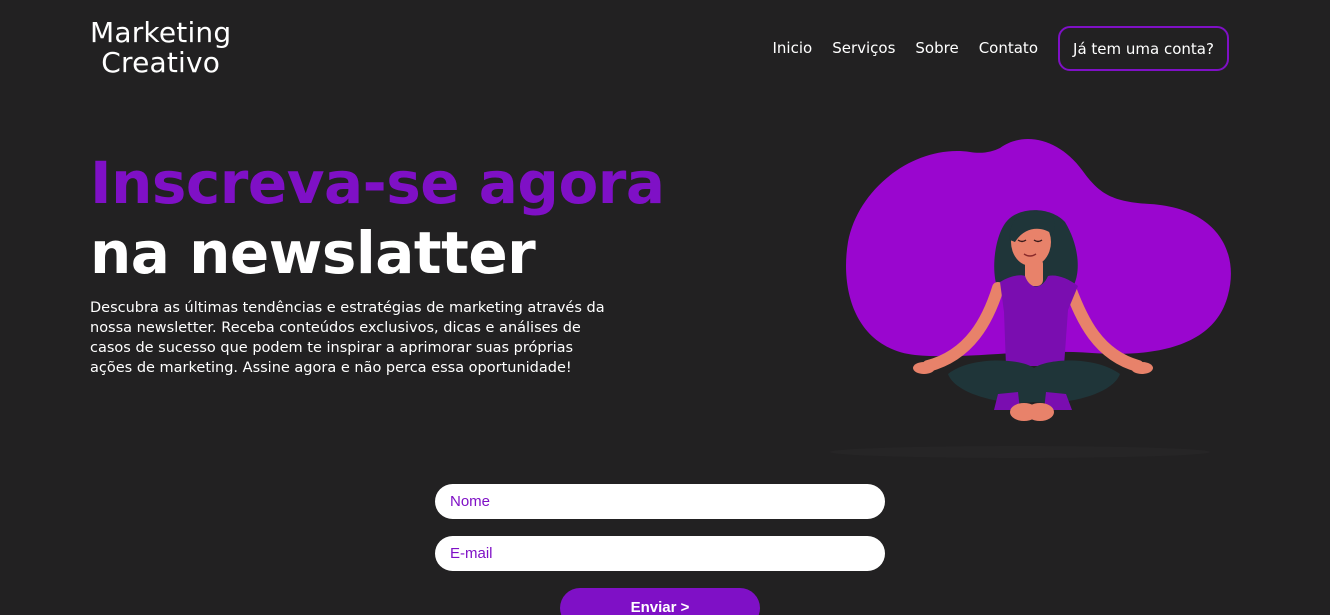 The height and width of the screenshot is (615, 1330). I want to click on nav-link-about: Sobre, so click(936, 48).